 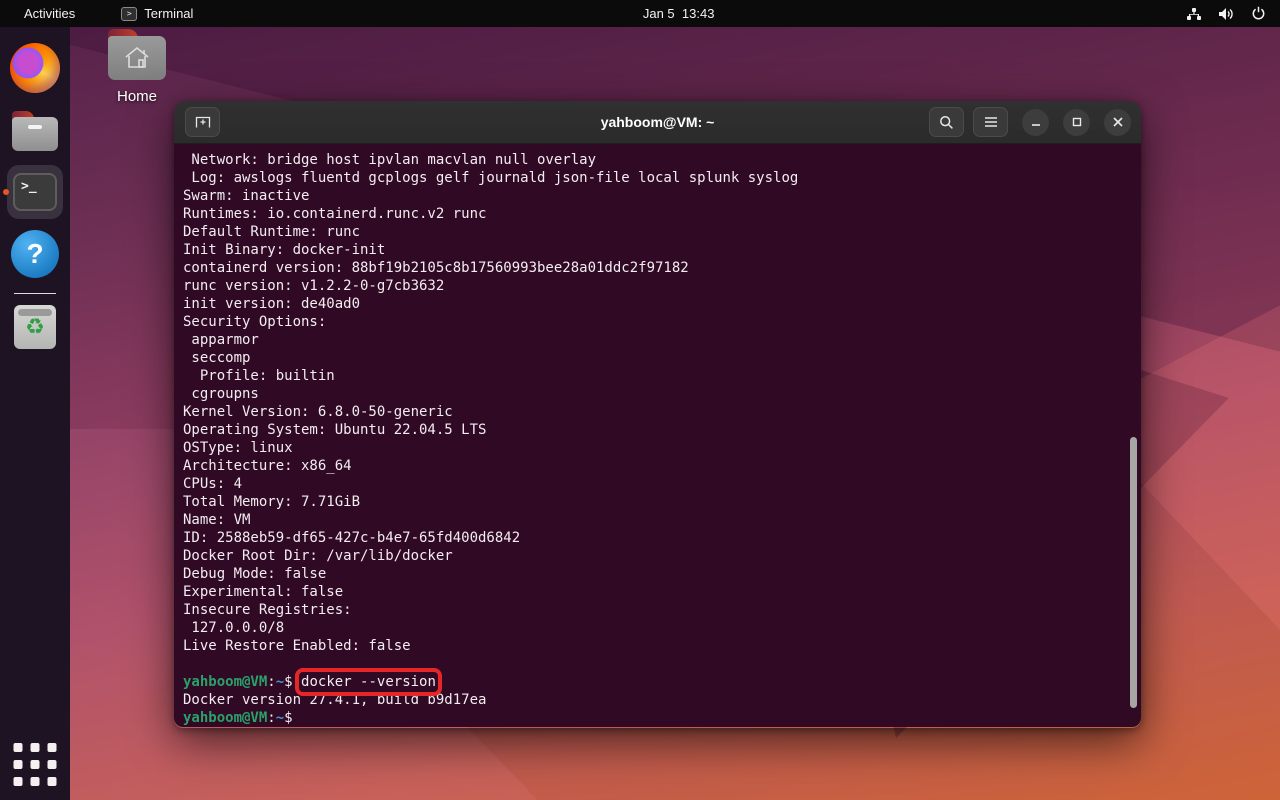 I want to click on terminal-output-line: seccomp, so click(x=217, y=358).